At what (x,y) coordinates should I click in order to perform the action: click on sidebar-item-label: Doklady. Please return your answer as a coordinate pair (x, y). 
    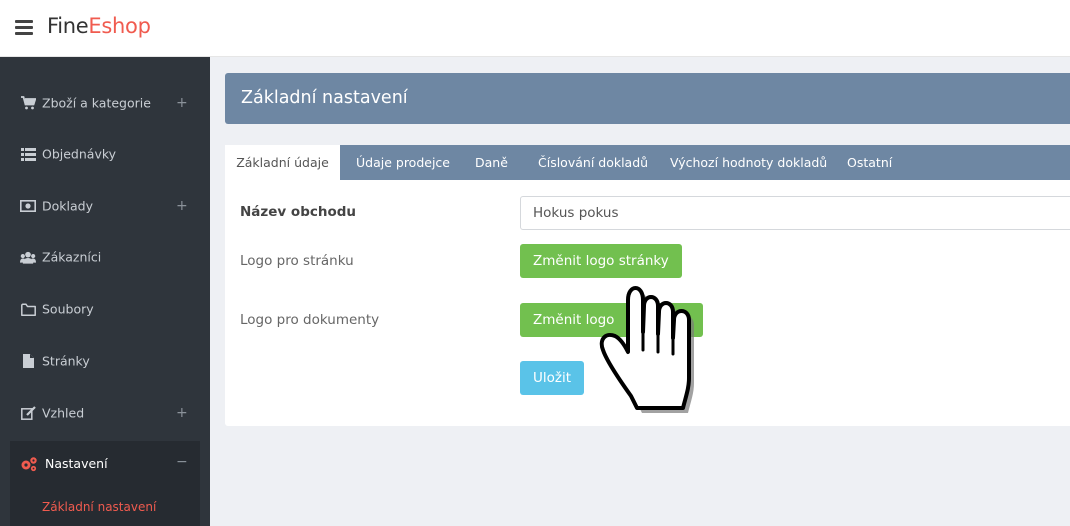
    Looking at the image, I should click on (67, 206).